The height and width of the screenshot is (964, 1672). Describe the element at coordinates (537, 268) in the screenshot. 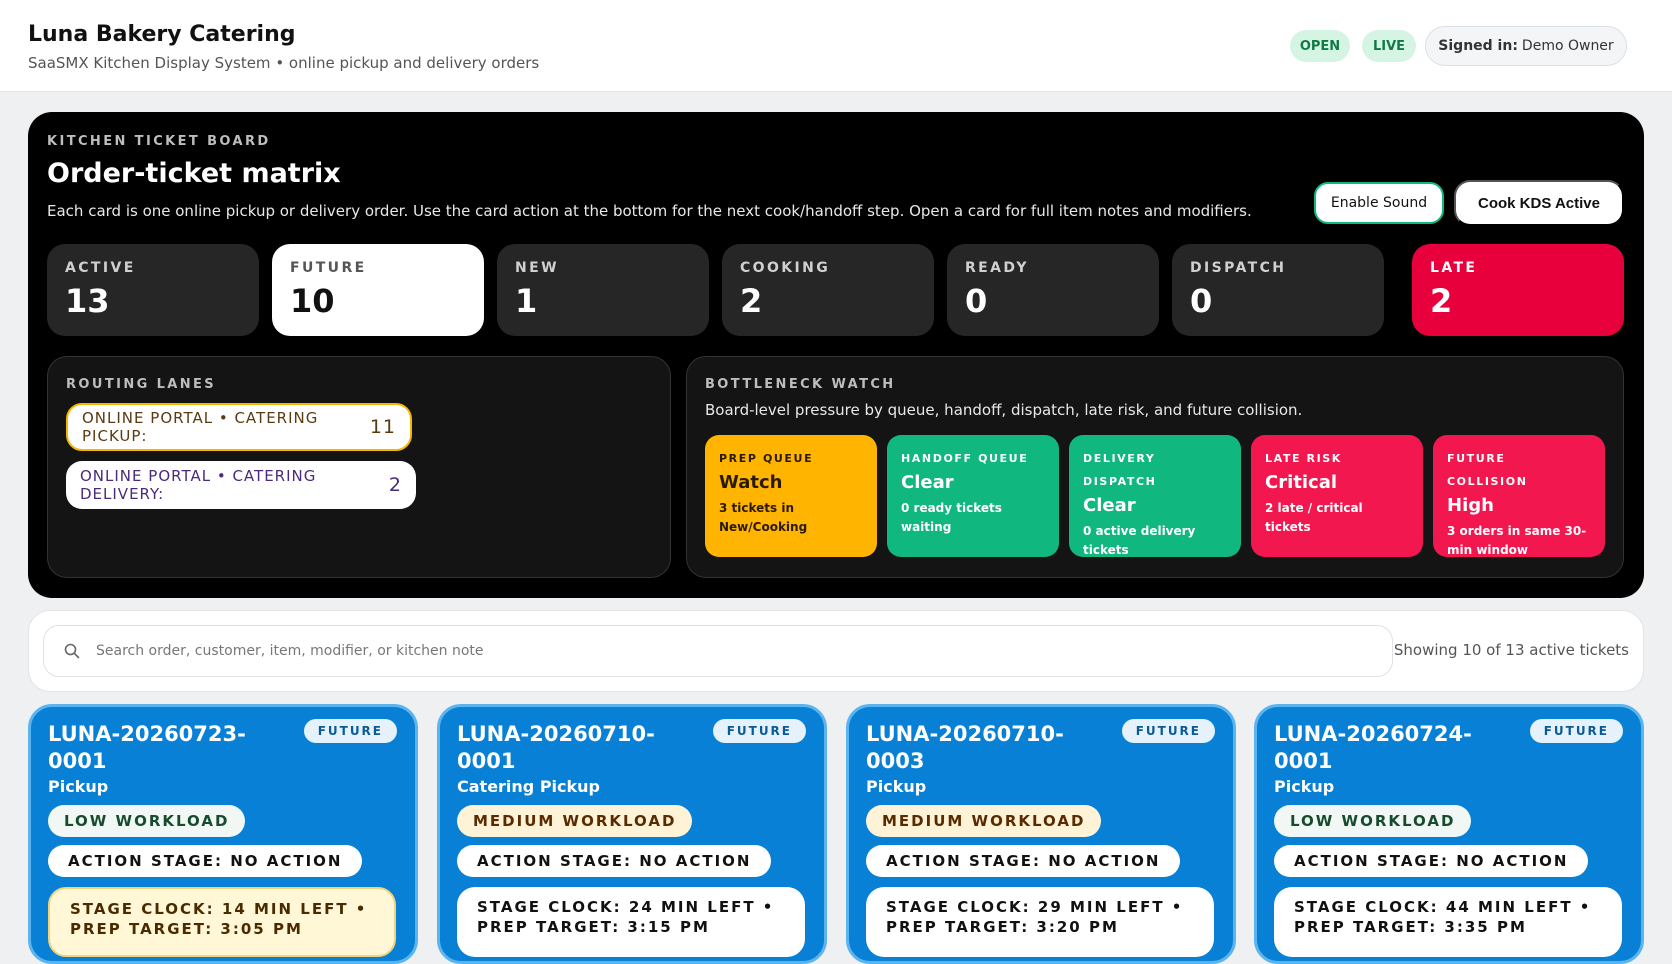

I see `stat-label: NEW` at that location.